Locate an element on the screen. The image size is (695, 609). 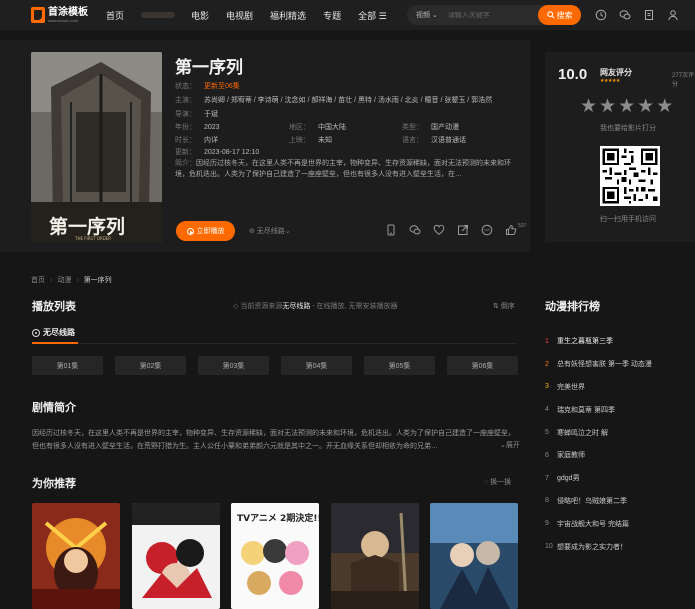
episode-button: 第05集 is located at coordinates (399, 365).